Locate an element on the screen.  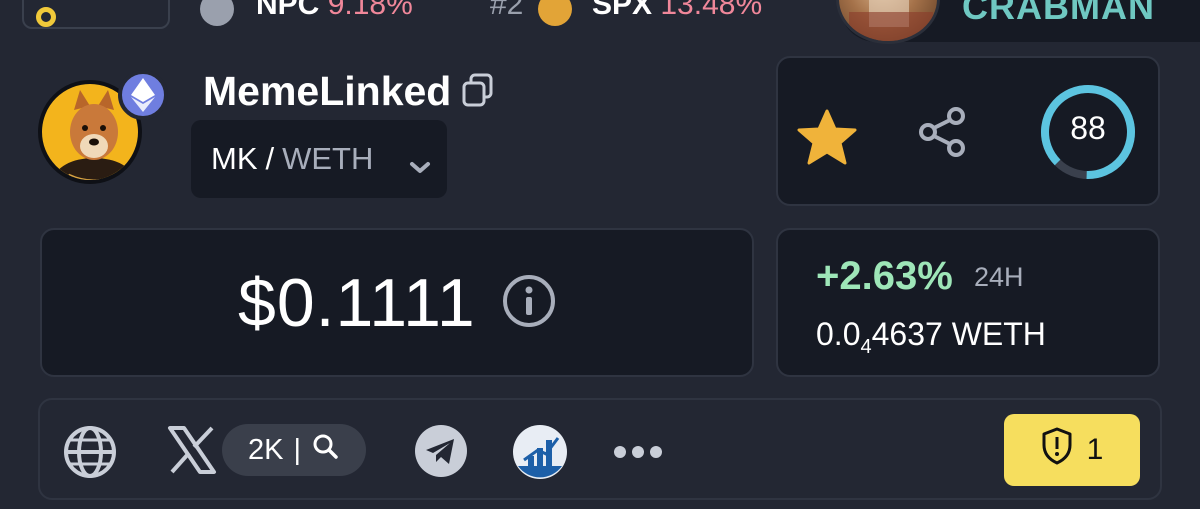
ticker-npc: NPC 9.18% is located at coordinates (334, 11).